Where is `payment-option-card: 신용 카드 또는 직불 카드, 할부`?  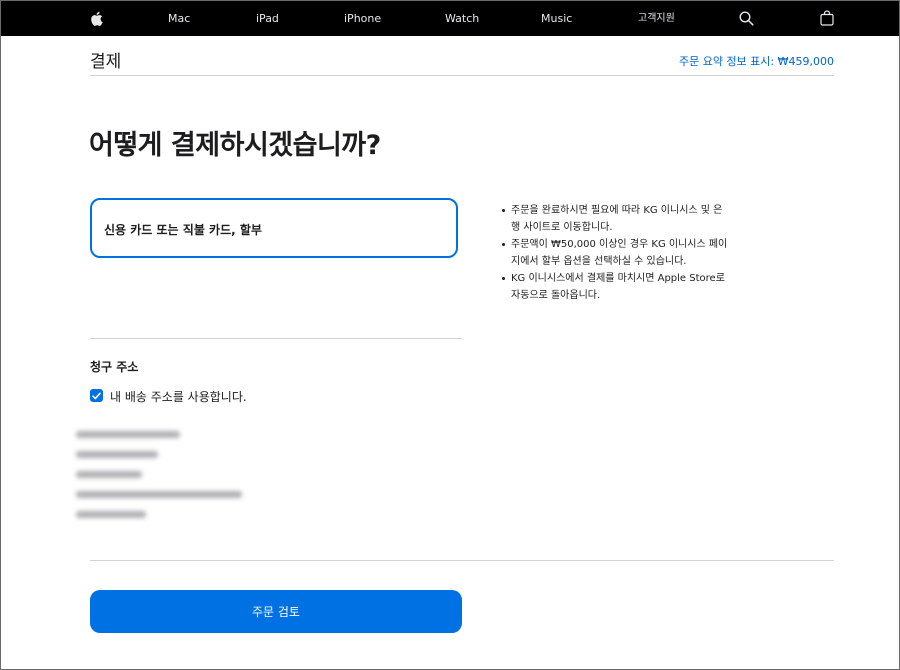 payment-option-card: 신용 카드 또는 직불 카드, 할부 is located at coordinates (274, 228).